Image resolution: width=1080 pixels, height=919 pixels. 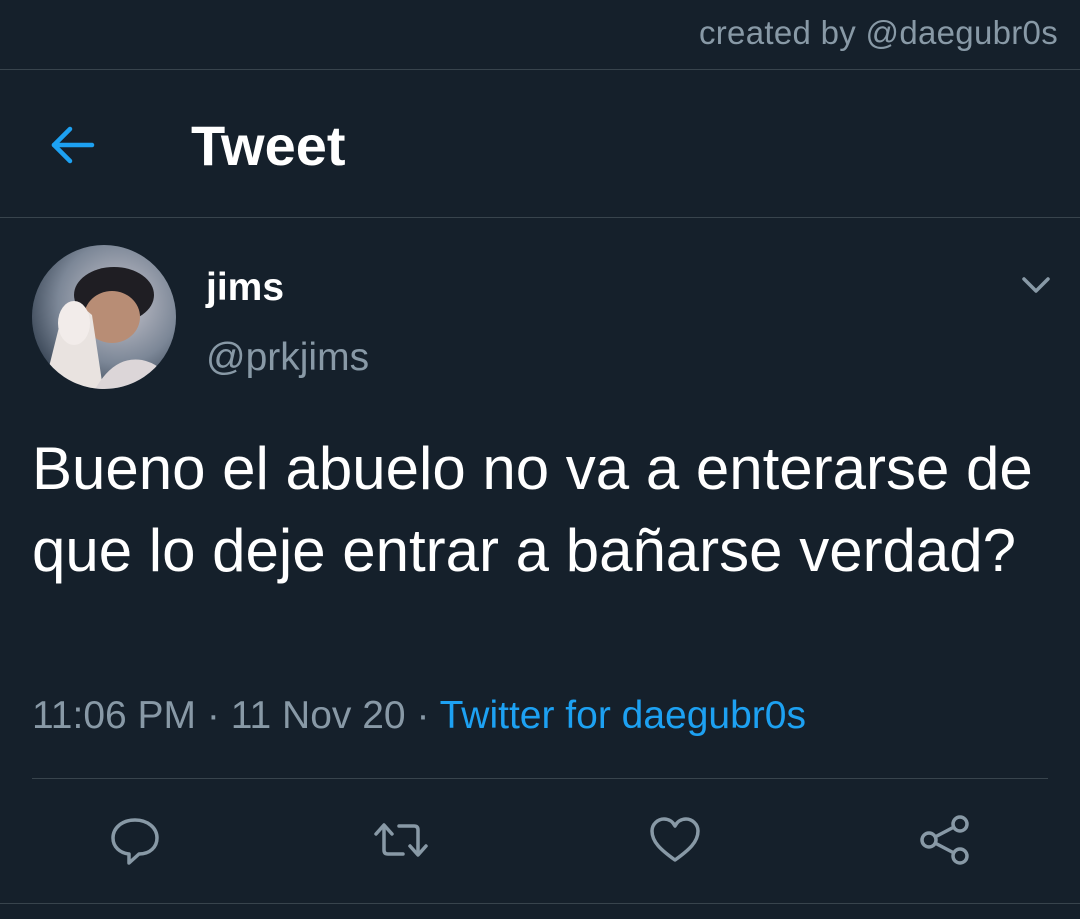 I want to click on header-divider, so click(x=540, y=217).